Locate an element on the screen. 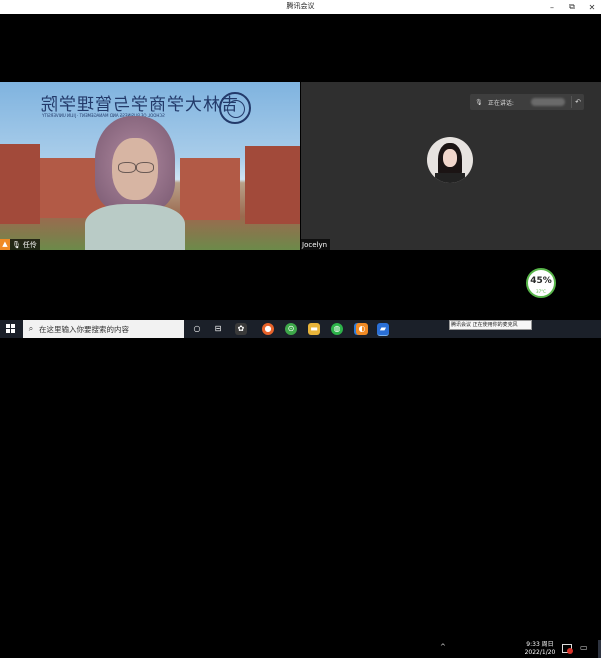 The image size is (601, 658). browser-icon: ● is located at coordinates (268, 329).